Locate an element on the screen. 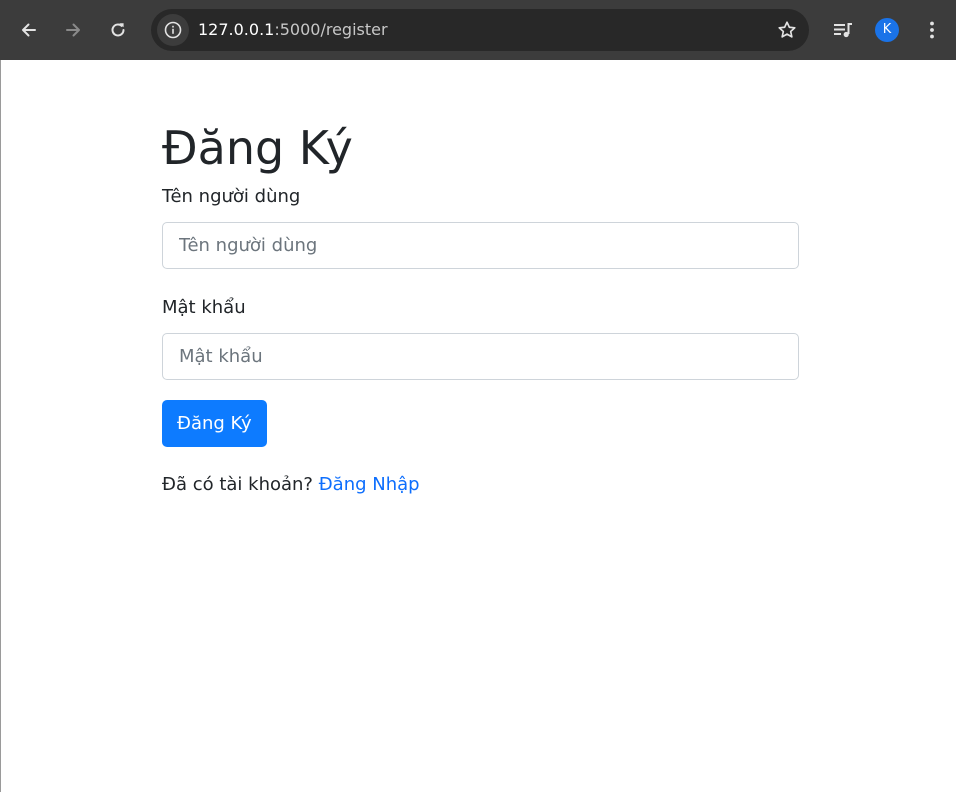  url-path: :5000/register is located at coordinates (331, 29).